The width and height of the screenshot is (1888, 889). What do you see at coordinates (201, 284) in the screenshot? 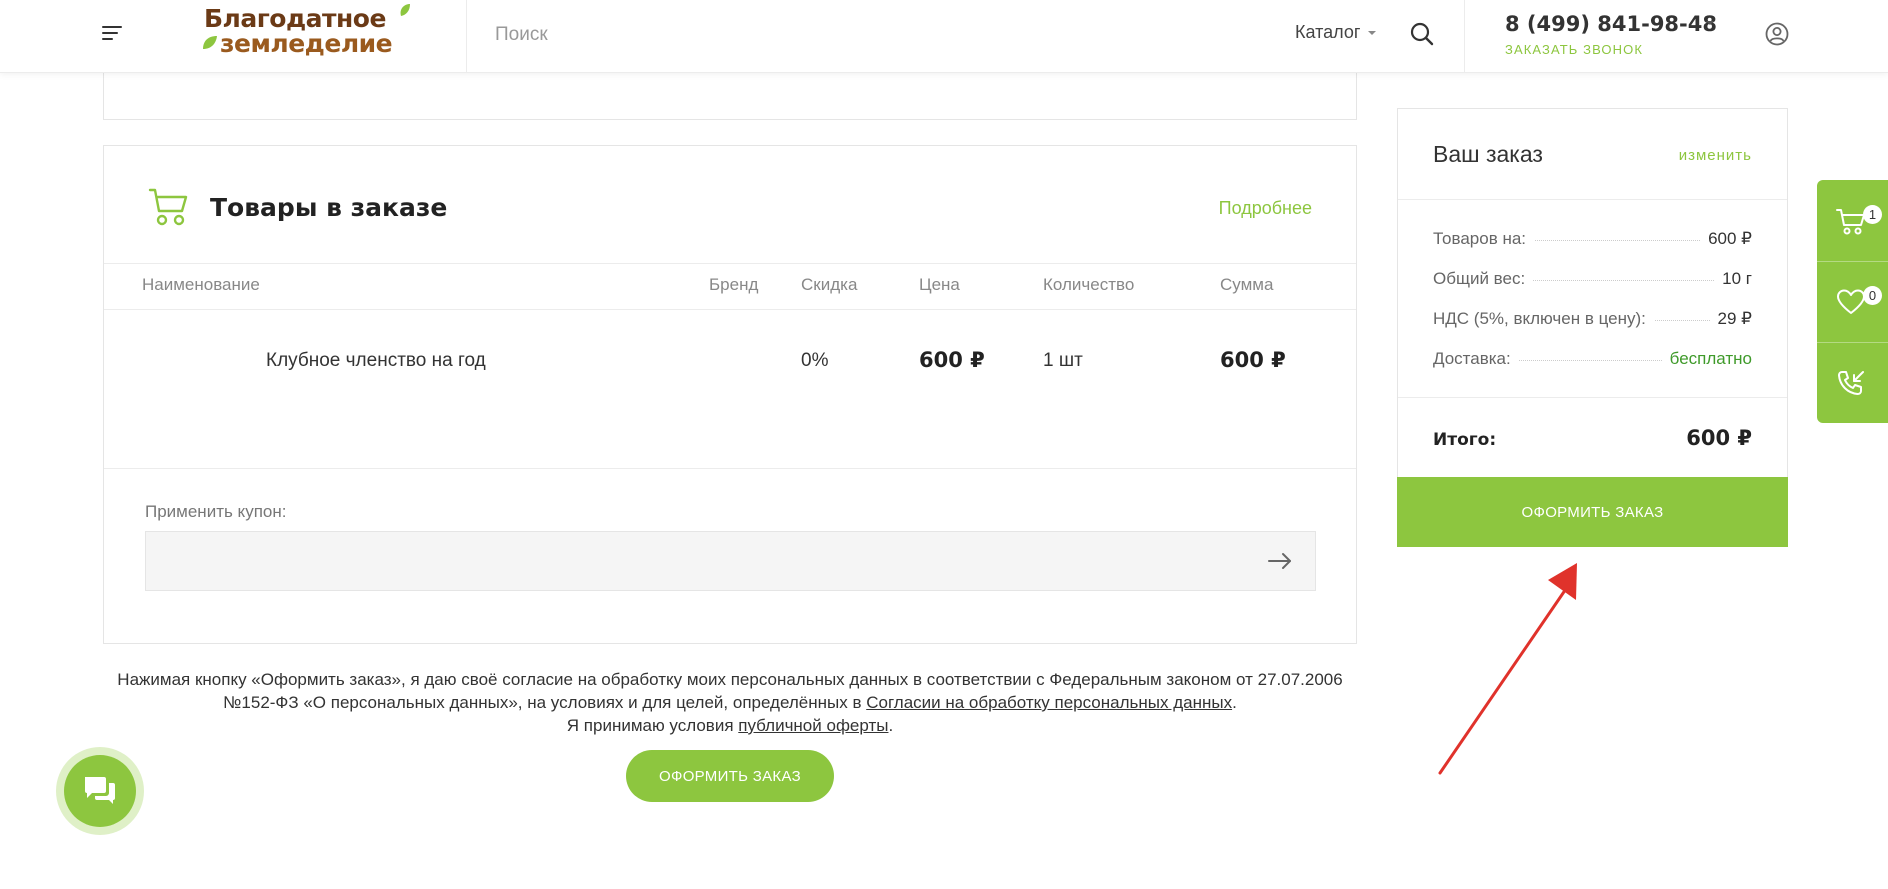
I see `column-header-name: Наименование` at bounding box center [201, 284].